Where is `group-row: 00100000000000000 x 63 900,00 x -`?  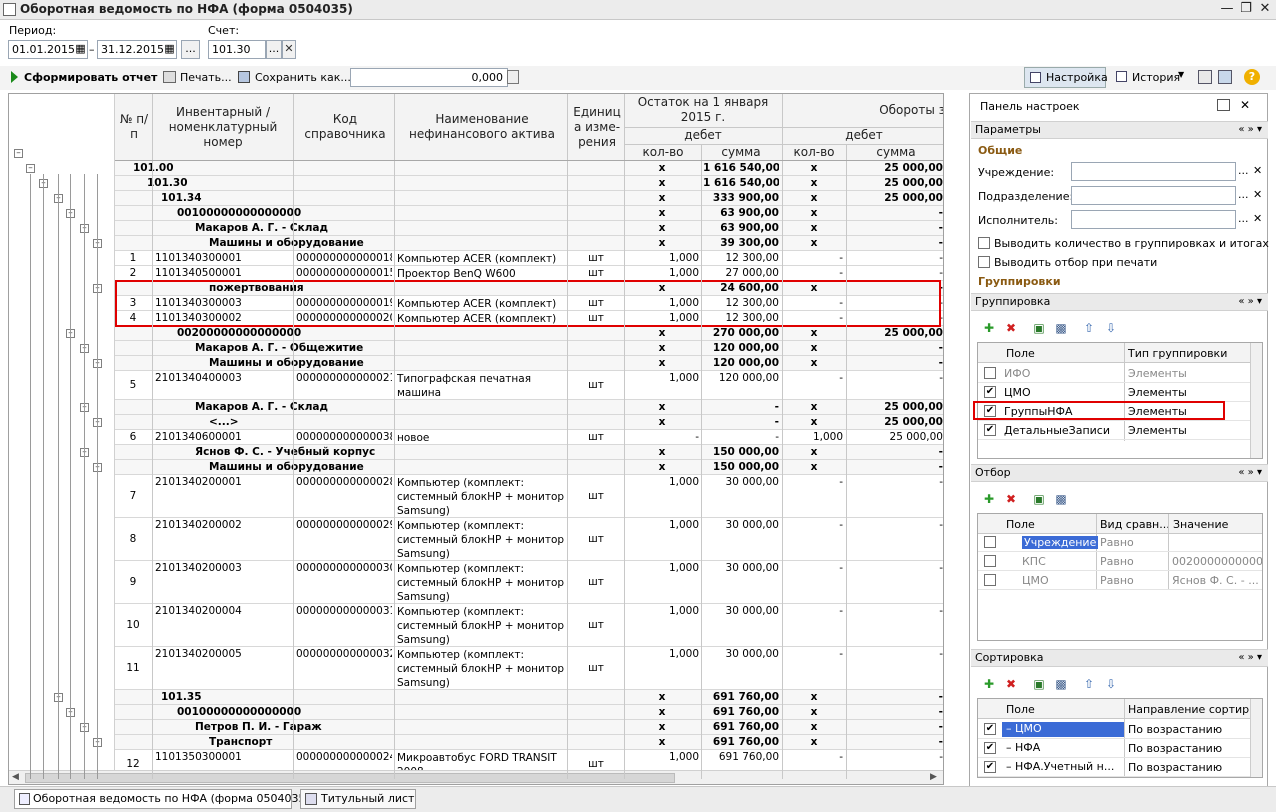
group-row: 00100000000000000 x 63 900,00 x - is located at coordinates (529, 213).